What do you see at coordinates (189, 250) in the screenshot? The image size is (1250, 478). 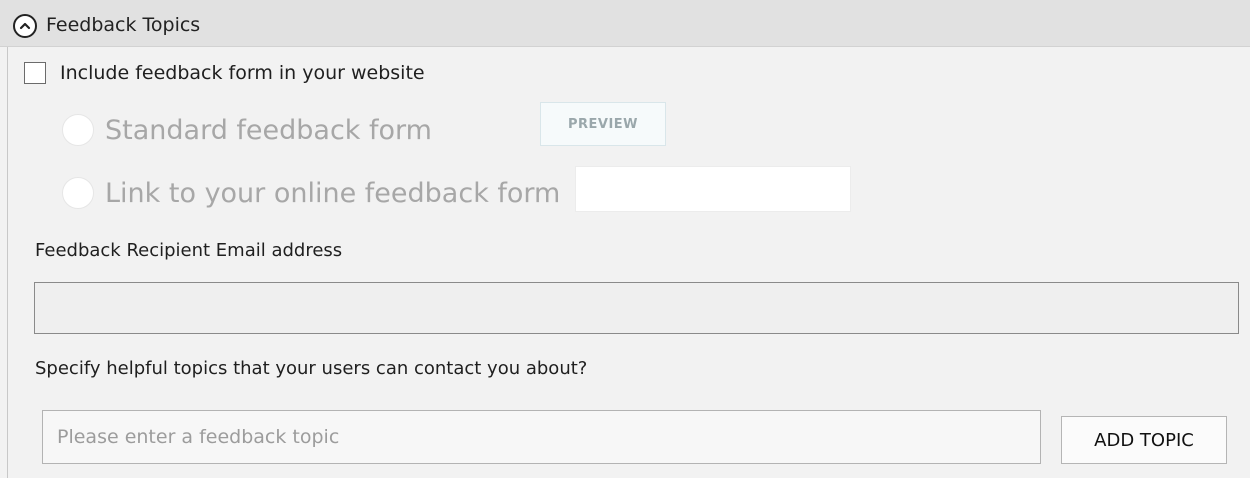 I see `recipient-email-label: Feedback Recipient Email address` at bounding box center [189, 250].